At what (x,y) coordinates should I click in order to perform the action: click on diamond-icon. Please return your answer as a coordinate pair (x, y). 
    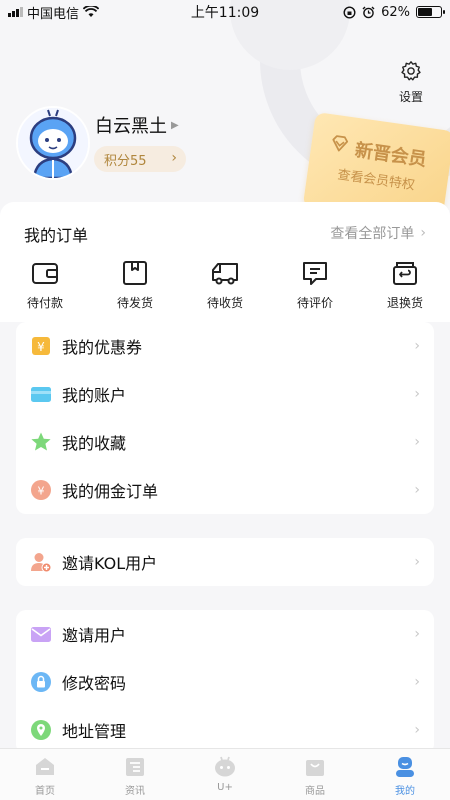
    Looking at the image, I should click on (340, 143).